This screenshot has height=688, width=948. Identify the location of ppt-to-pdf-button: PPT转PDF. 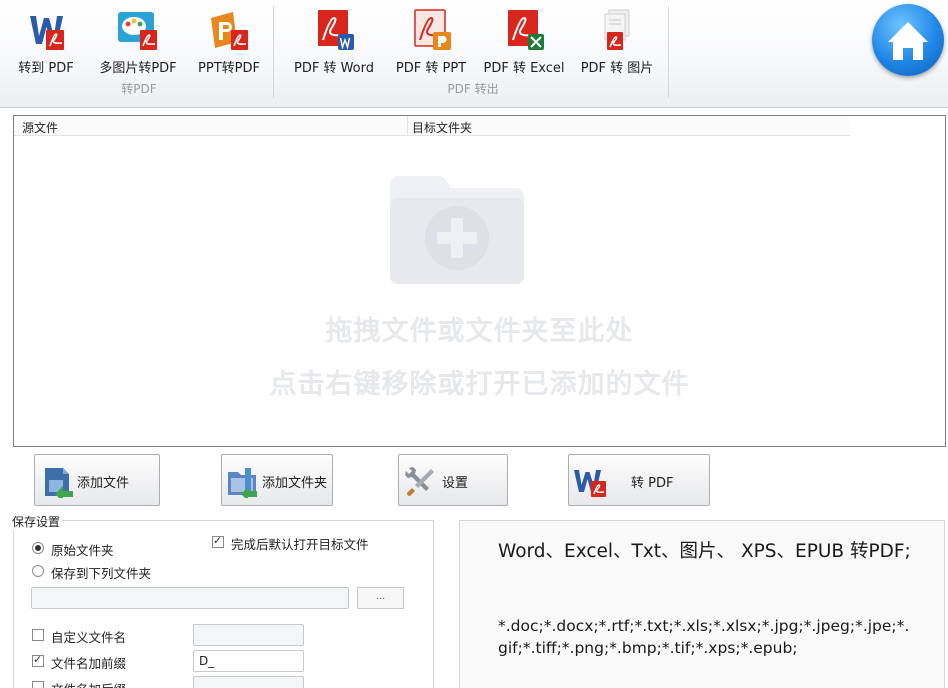
(229, 43).